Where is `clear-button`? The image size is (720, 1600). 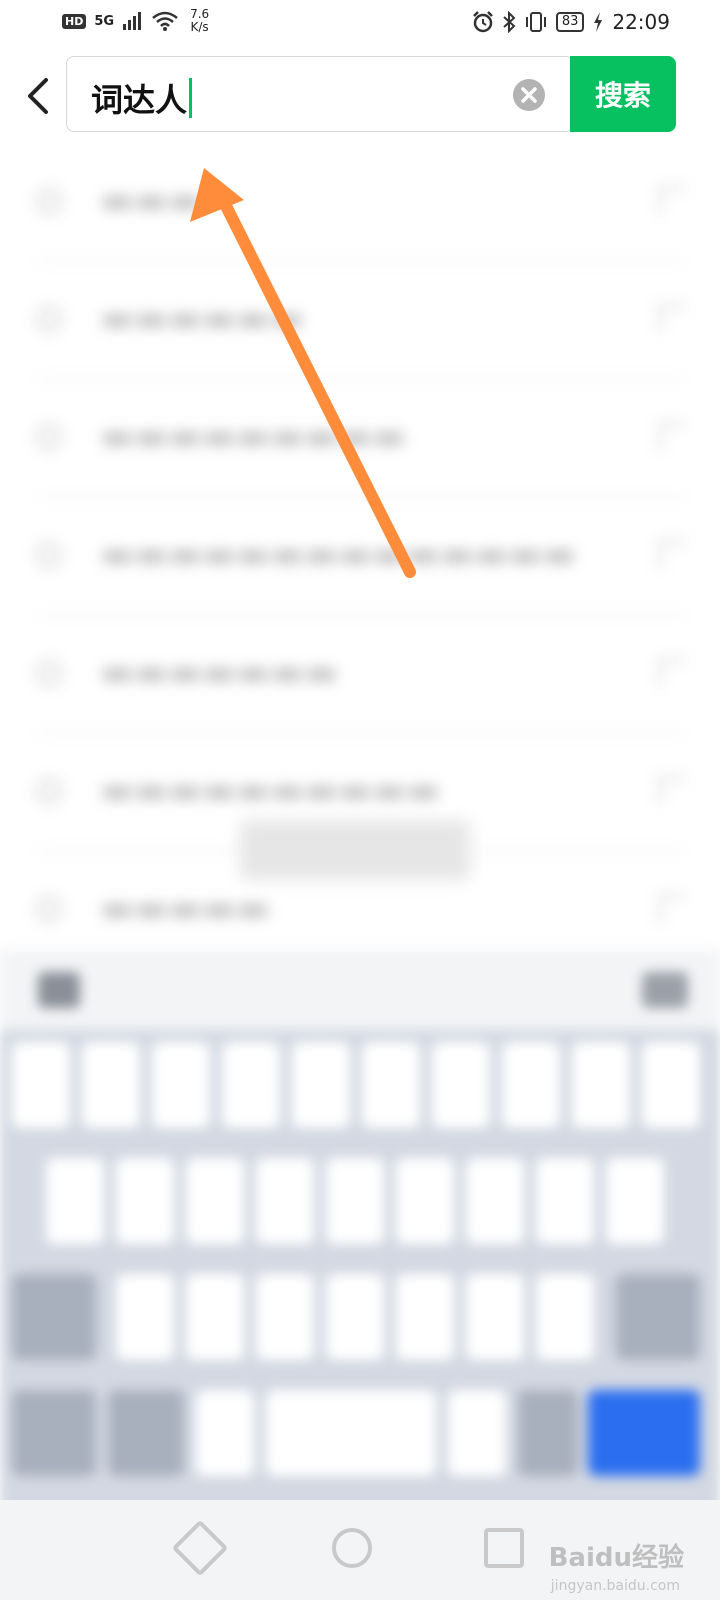
clear-button is located at coordinates (529, 95).